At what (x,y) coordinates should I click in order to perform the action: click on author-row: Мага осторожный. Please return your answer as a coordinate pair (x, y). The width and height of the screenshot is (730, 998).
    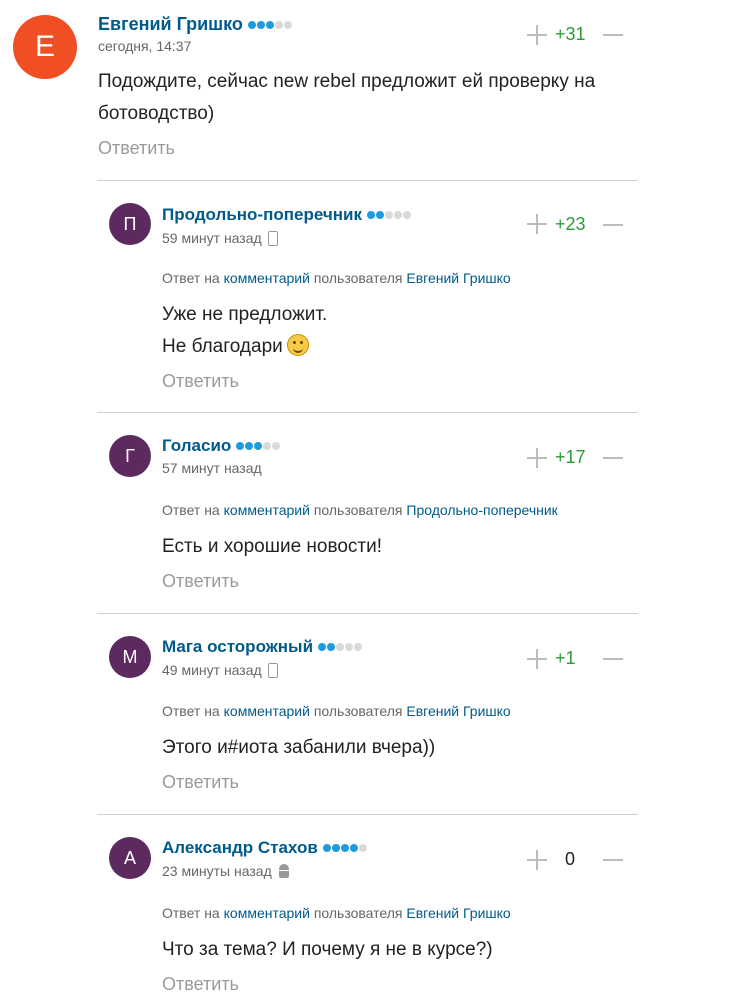
    Looking at the image, I should click on (262, 647).